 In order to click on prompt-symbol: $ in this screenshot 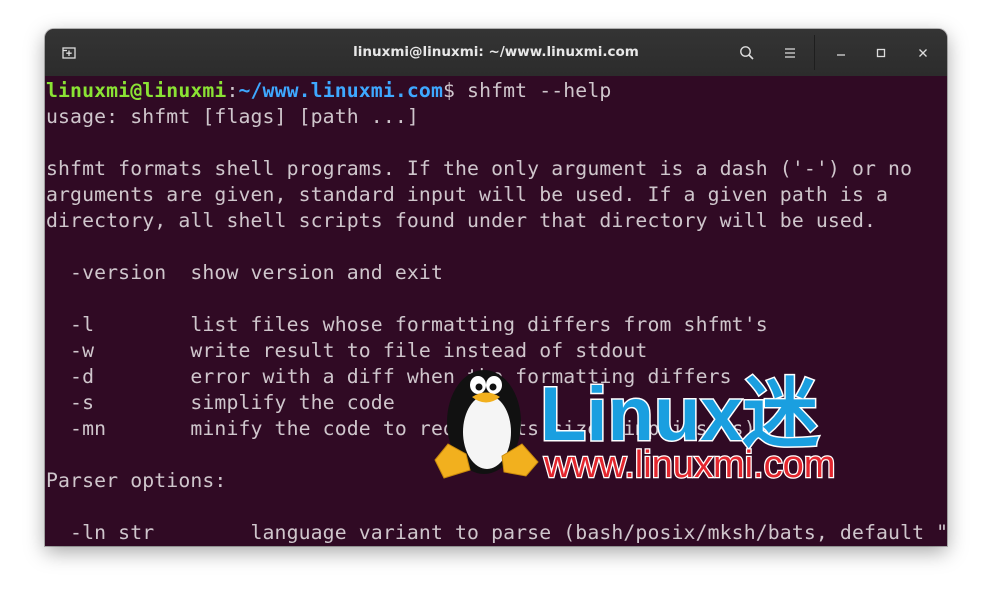, I will do `click(449, 90)`.